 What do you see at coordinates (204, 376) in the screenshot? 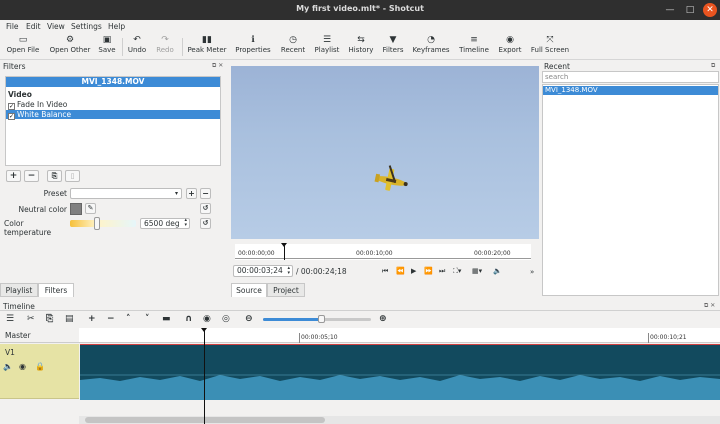
I see `timeline-playhead` at bounding box center [204, 376].